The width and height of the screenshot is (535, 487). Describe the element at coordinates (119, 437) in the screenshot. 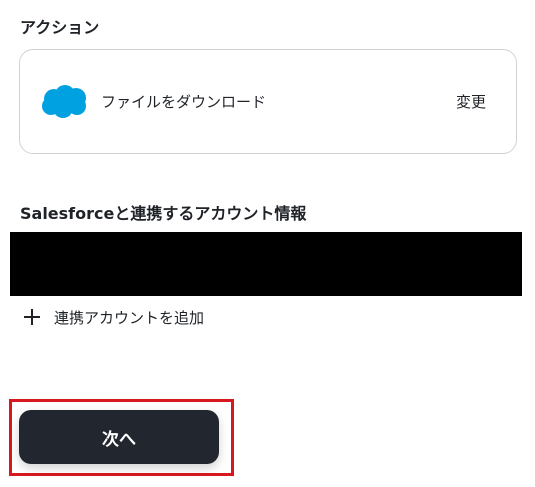

I see `next-button: 次へ` at that location.